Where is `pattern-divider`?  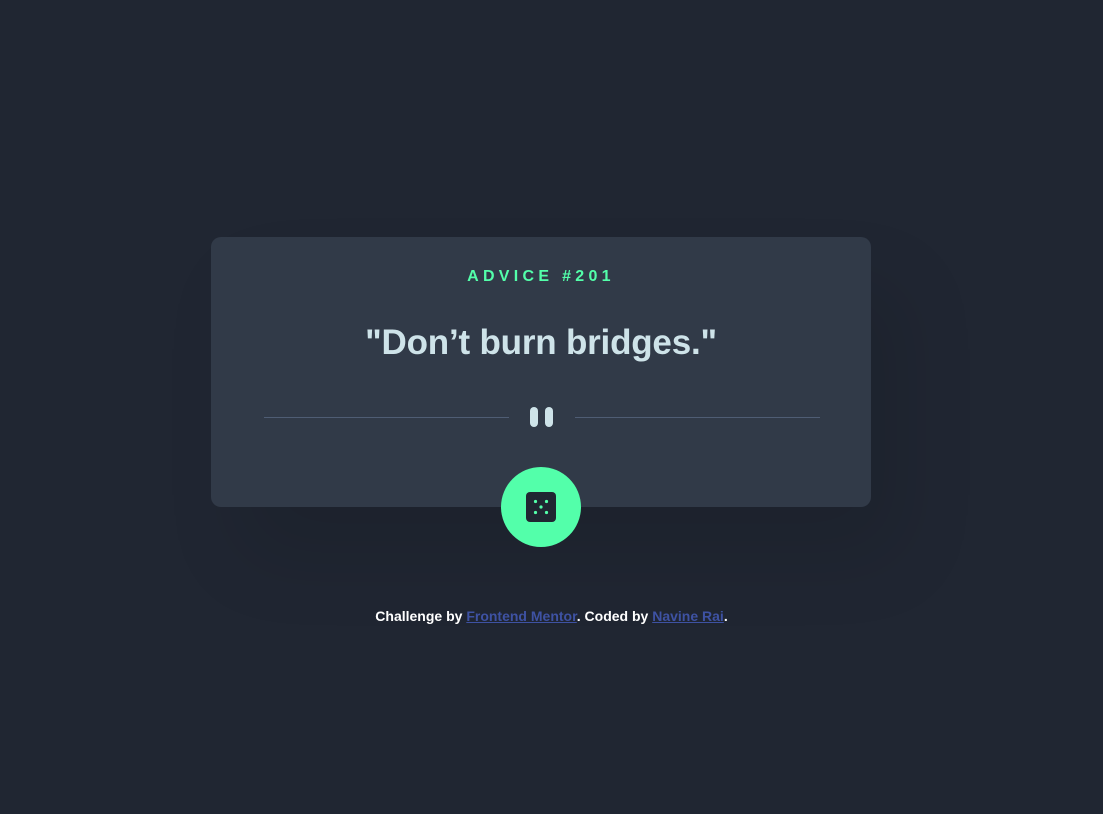 pattern-divider is located at coordinates (542, 417).